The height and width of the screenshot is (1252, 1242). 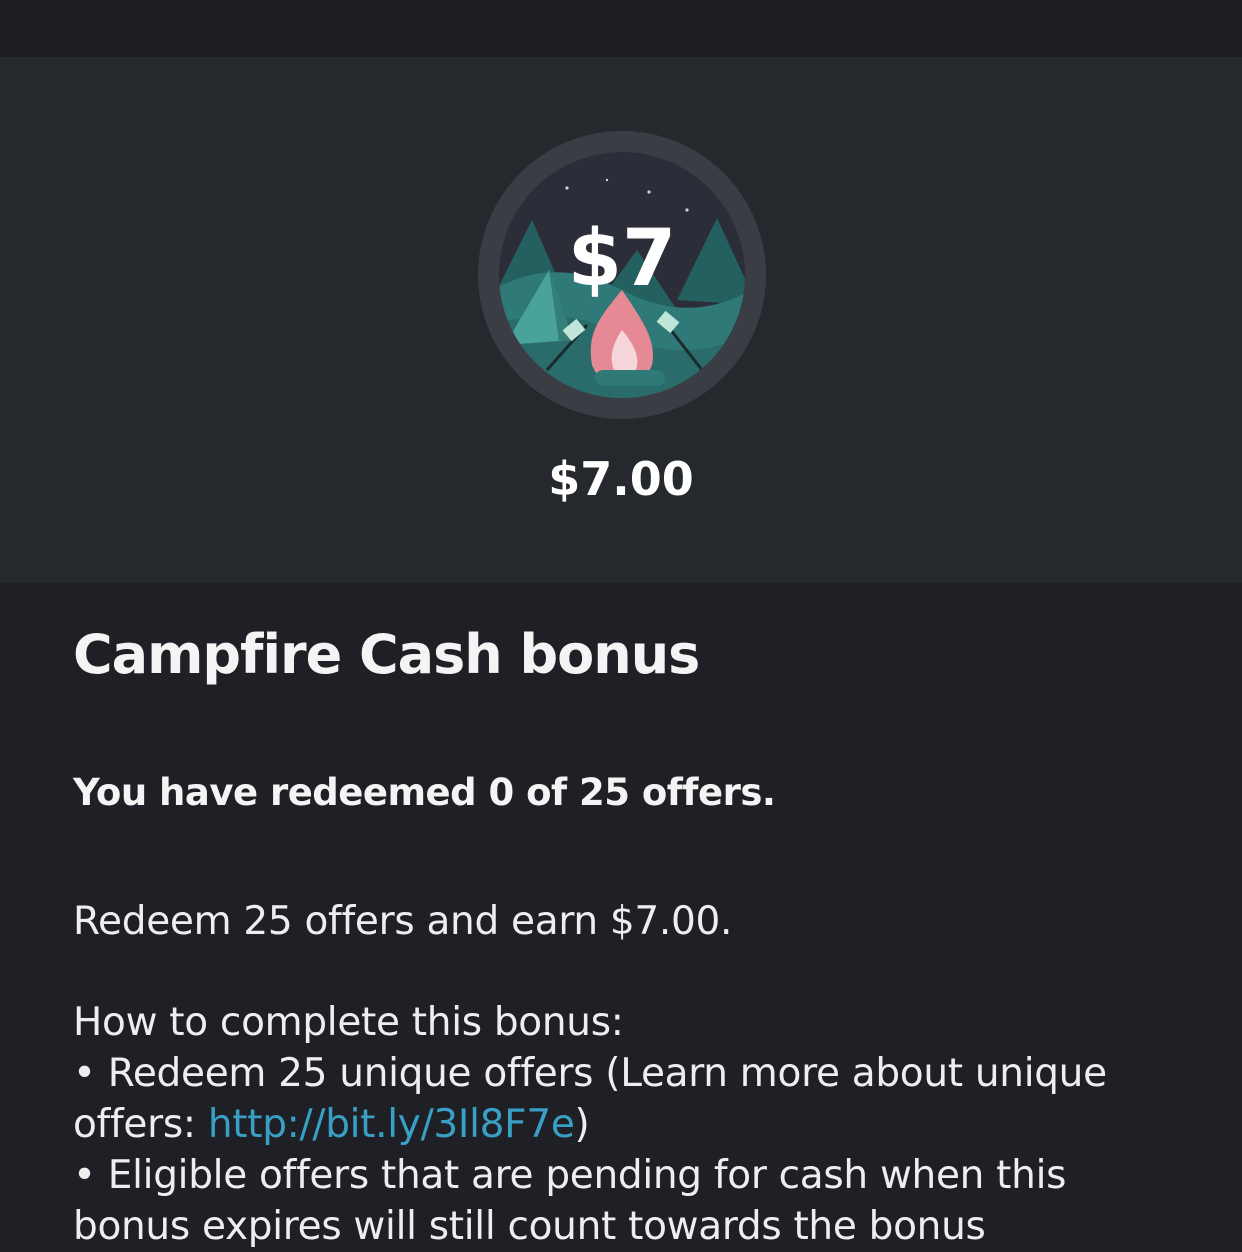 What do you see at coordinates (386, 654) in the screenshot?
I see `bonus-title: Campfire Cash bonus` at bounding box center [386, 654].